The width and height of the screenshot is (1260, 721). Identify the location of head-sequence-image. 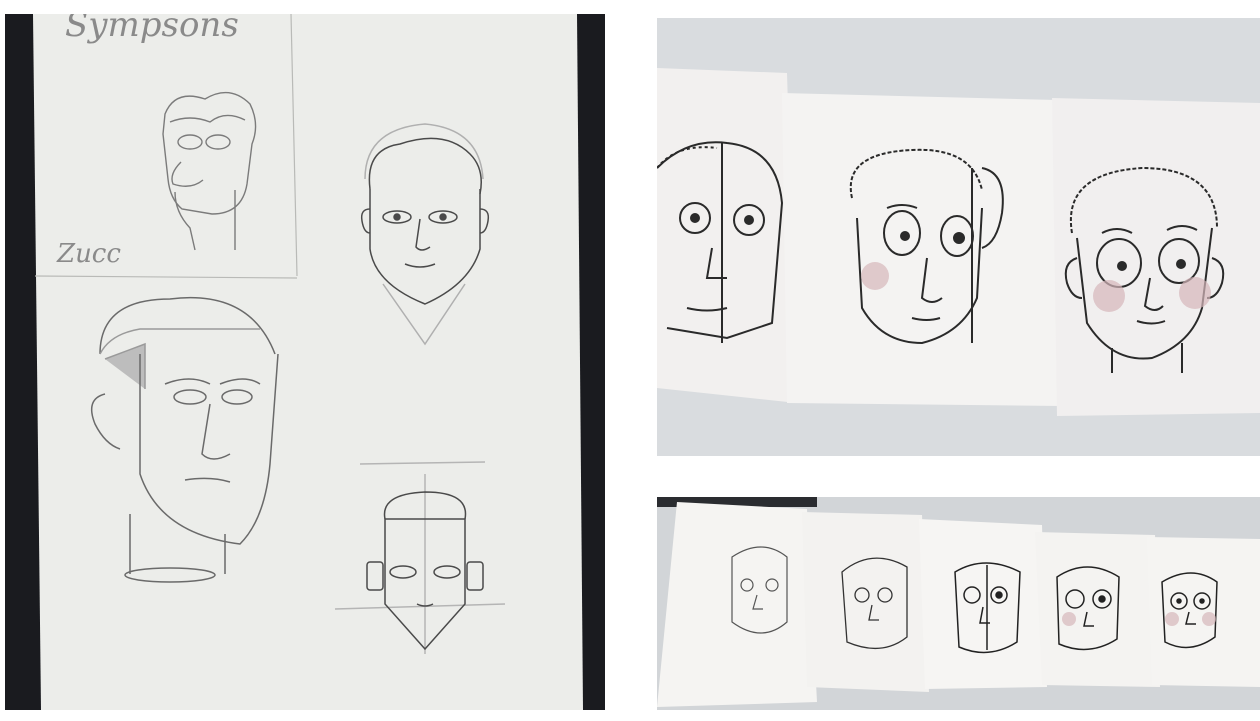
(958, 603).